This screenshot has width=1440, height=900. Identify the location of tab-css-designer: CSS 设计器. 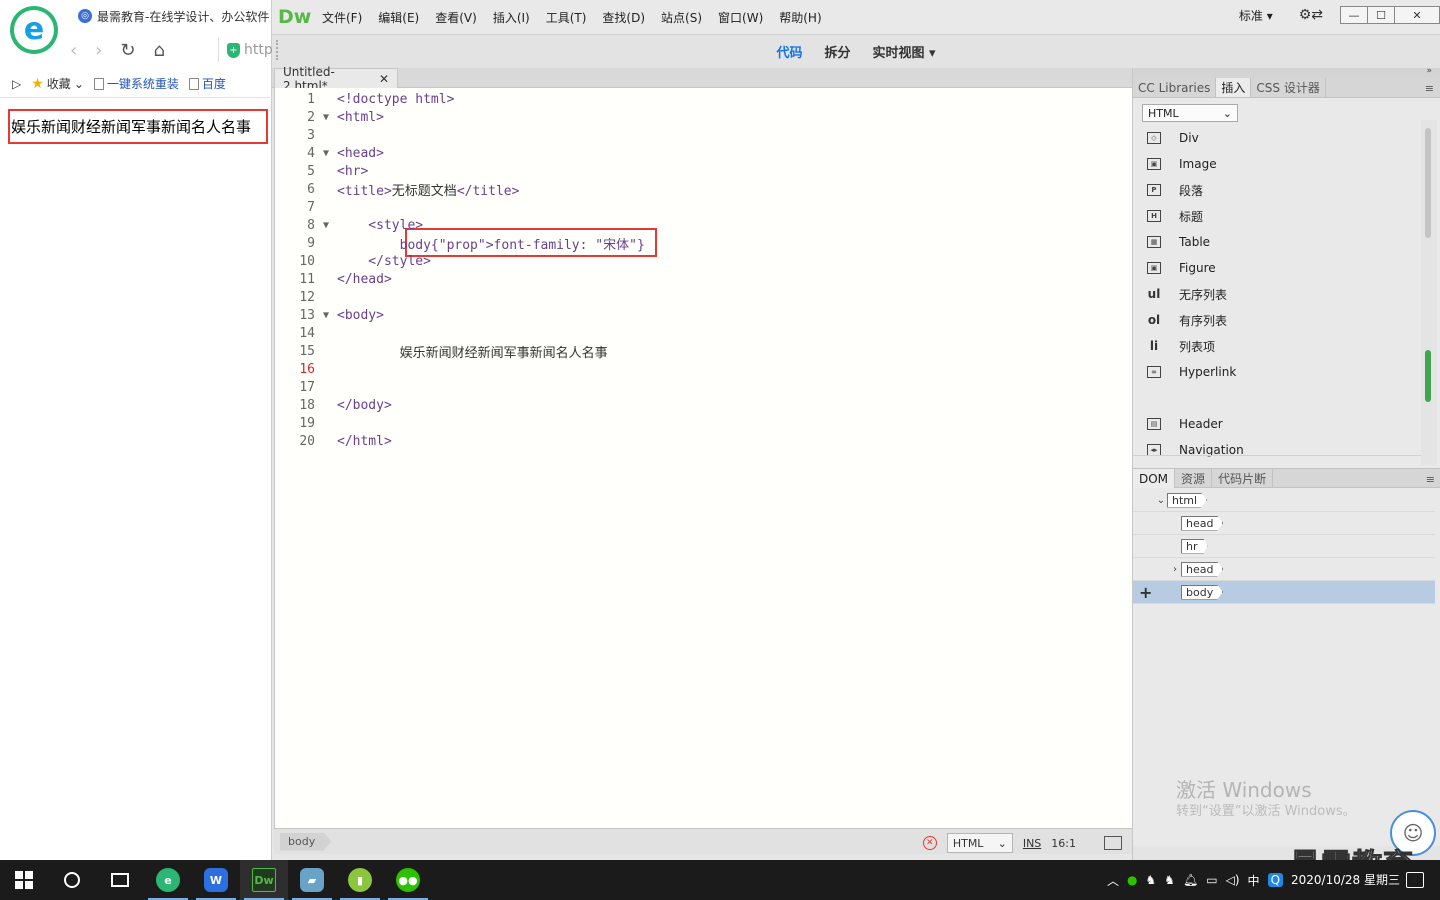
(1288, 87).